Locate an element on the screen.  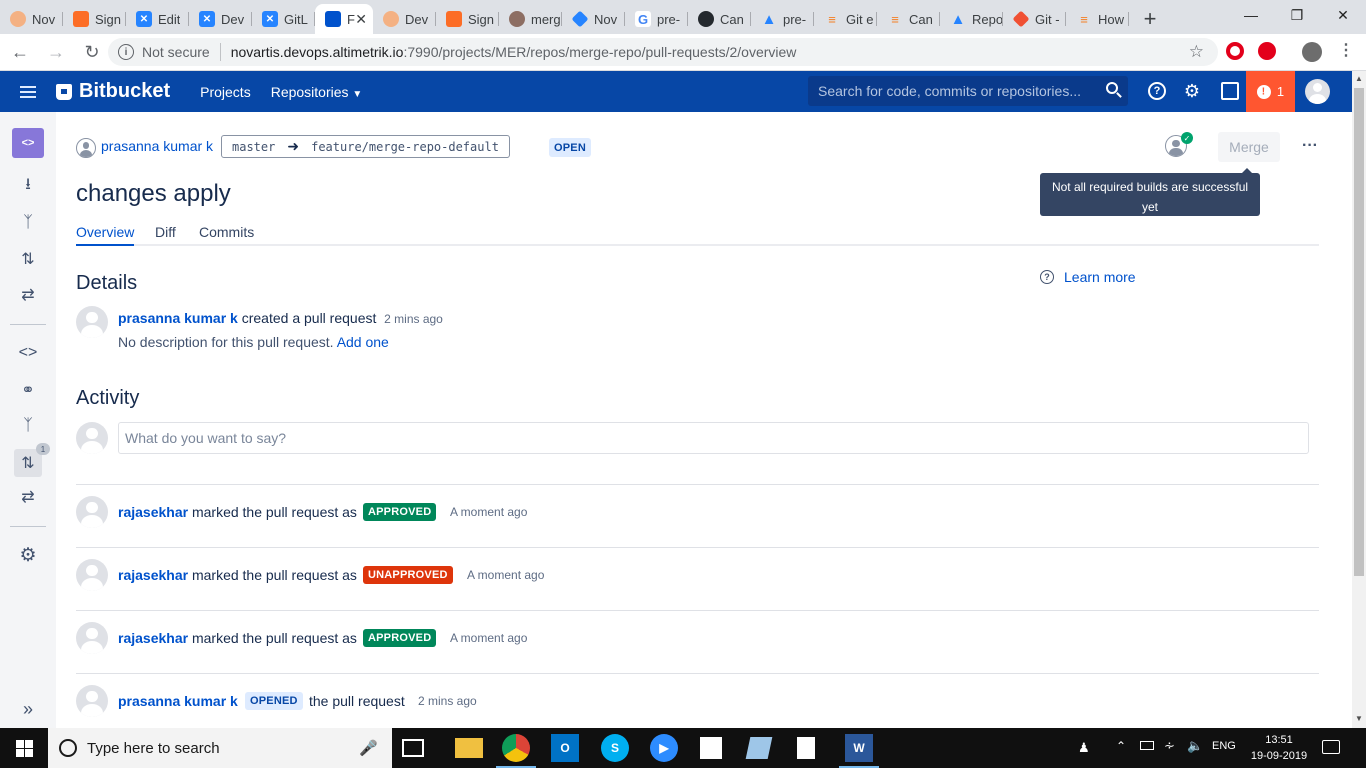
scroll-down-icon: ▼ is located at coordinates (1359, 718).